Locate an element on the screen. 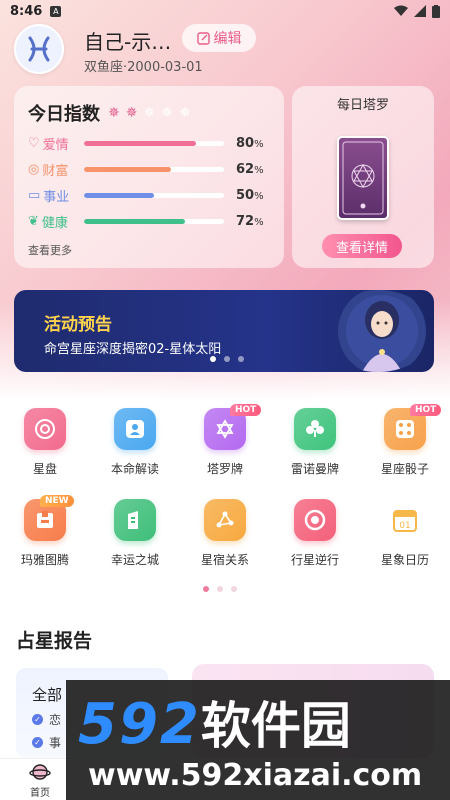  tarot-detail-button: 查看详情 is located at coordinates (362, 246).